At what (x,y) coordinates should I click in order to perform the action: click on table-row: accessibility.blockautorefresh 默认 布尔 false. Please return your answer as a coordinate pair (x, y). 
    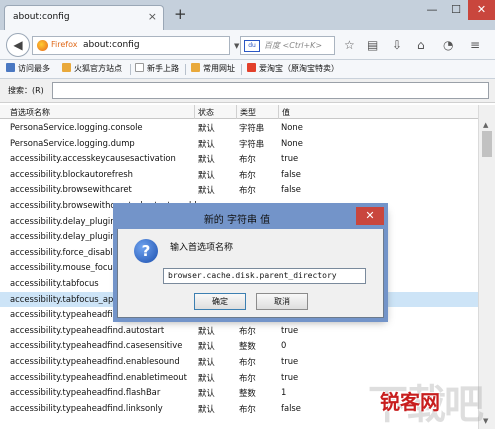
    Looking at the image, I should click on (239, 175).